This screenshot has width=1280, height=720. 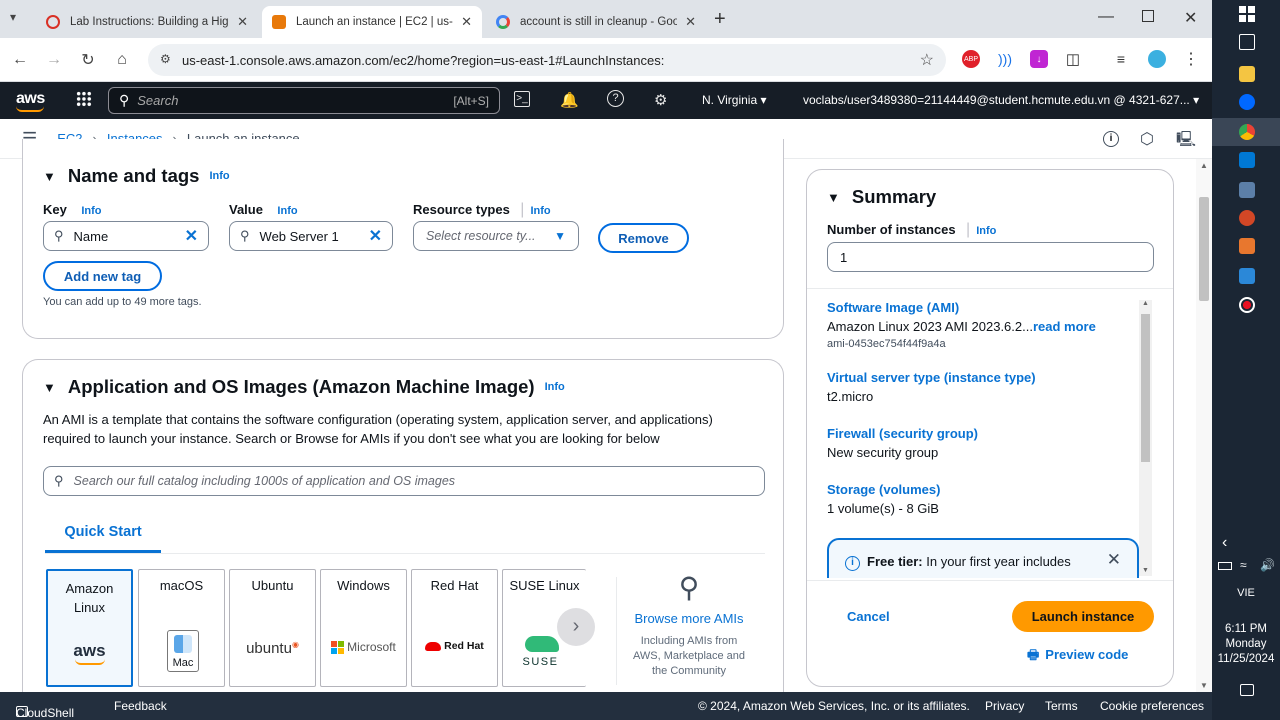 I want to click on remove-tag-button: Remove, so click(x=643, y=238).